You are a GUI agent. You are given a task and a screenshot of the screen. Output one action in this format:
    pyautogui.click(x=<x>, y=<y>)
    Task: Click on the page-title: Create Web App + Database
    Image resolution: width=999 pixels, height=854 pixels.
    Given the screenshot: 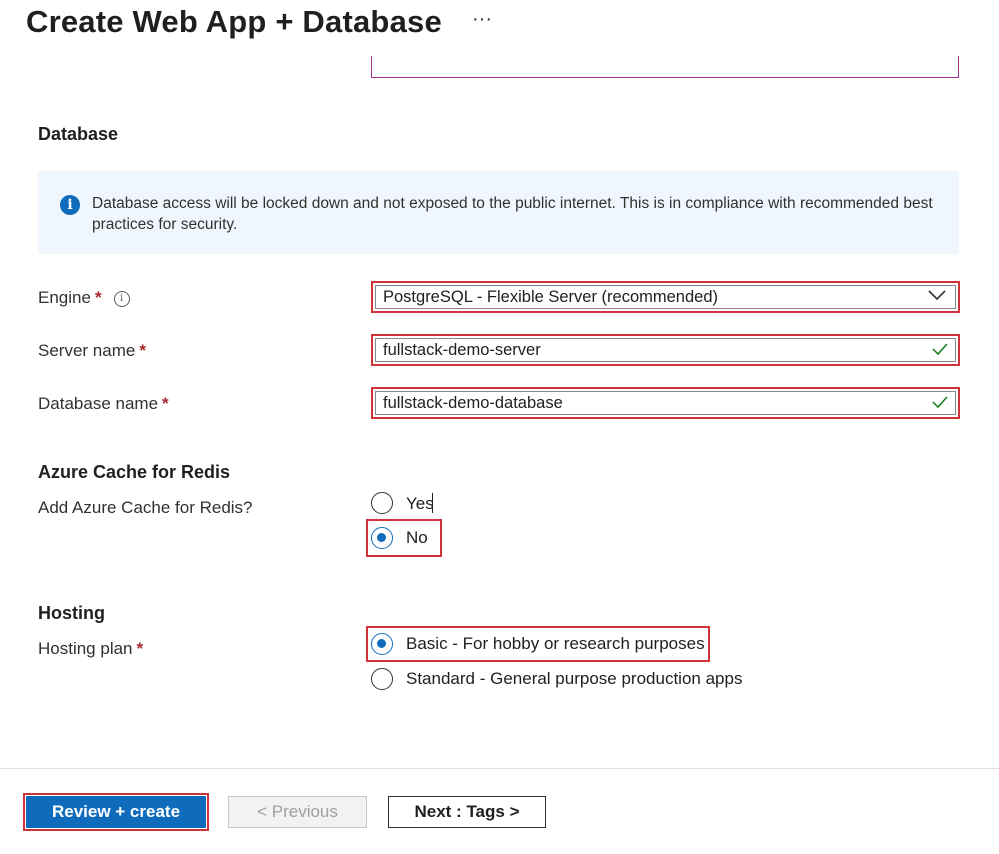 What is the action you would take?
    pyautogui.click(x=234, y=21)
    